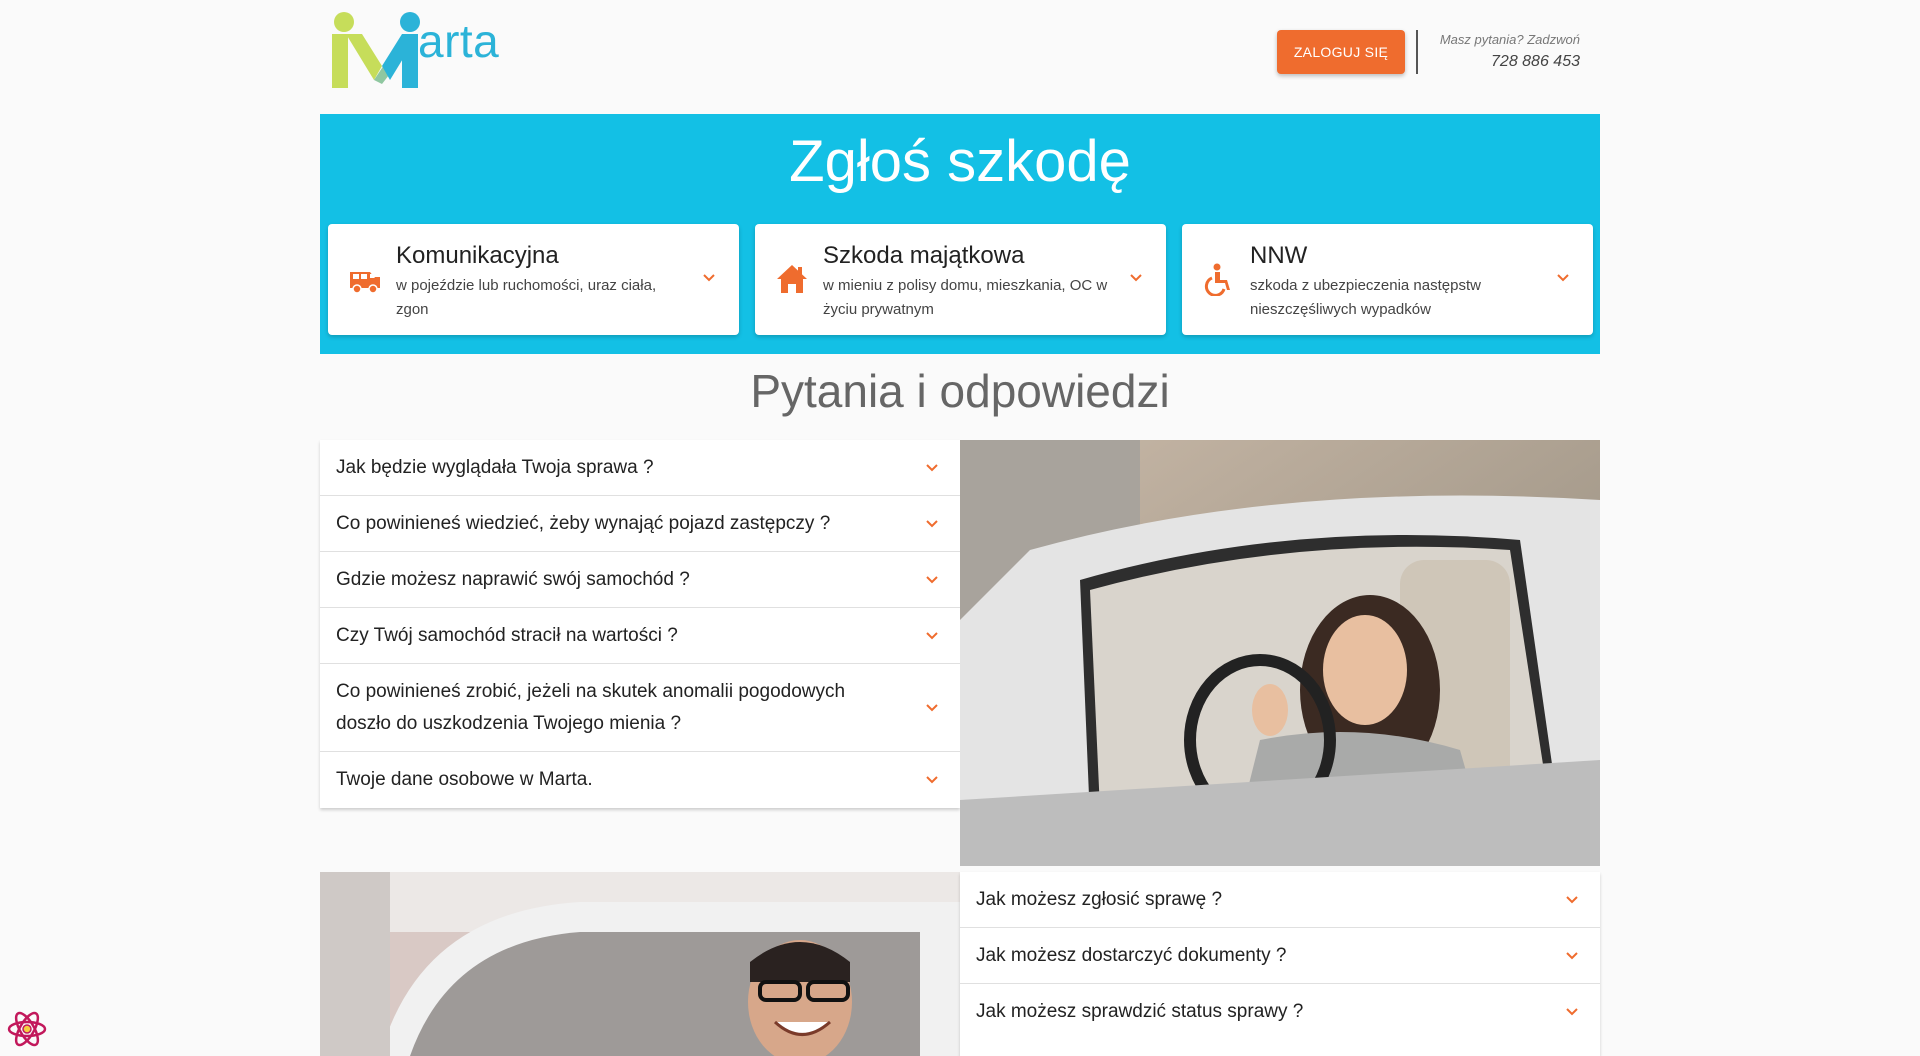  What do you see at coordinates (513, 579) in the screenshot?
I see `faq-question: Gdzie możesz naprawić swój samochód ?` at bounding box center [513, 579].